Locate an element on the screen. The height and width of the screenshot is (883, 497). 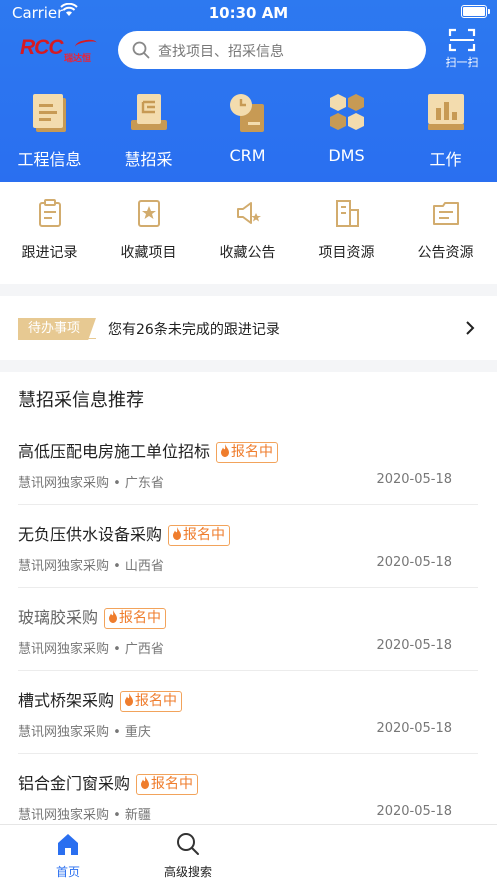
todo-tag: 待办事项 is located at coordinates (57, 329).